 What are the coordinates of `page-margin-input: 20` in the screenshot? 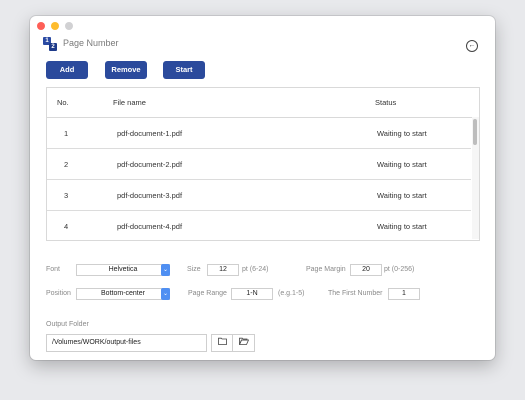 It's located at (366, 270).